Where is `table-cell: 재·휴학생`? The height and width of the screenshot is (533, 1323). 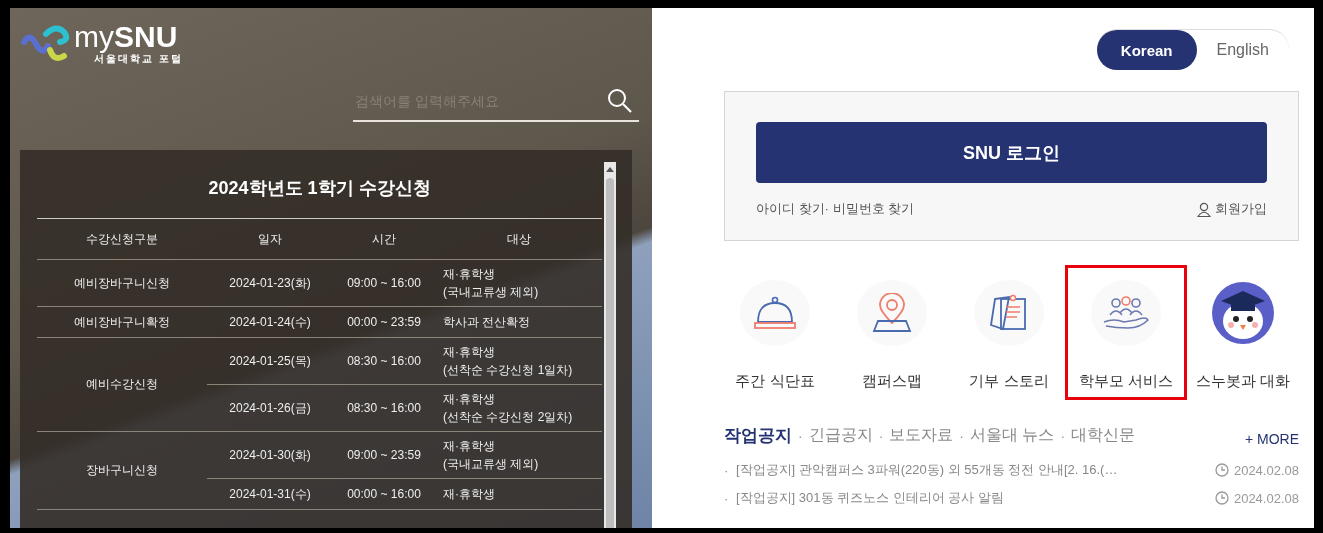
table-cell: 재·휴학생 is located at coordinates (518, 494).